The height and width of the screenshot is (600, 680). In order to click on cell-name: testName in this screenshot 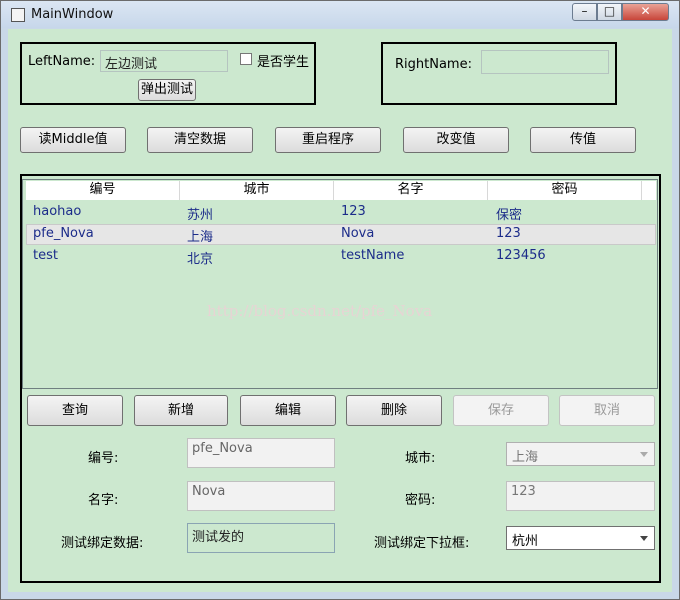, I will do `click(373, 255)`.